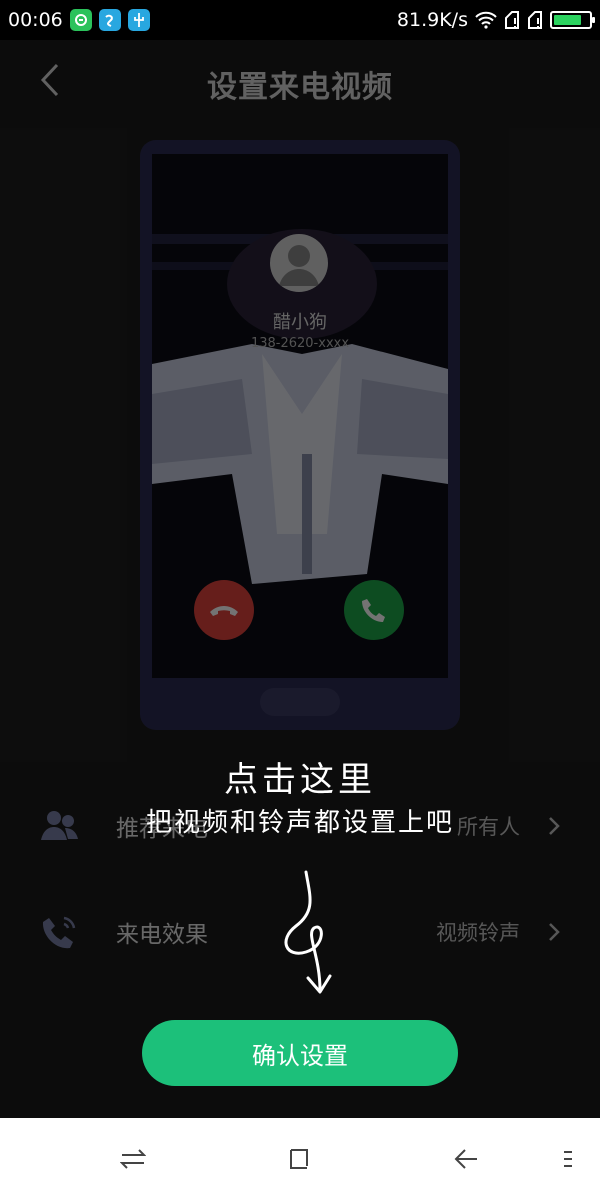 Image resolution: width=600 pixels, height=1200 pixels. I want to click on status-right: 81.9K/s, so click(495, 20).